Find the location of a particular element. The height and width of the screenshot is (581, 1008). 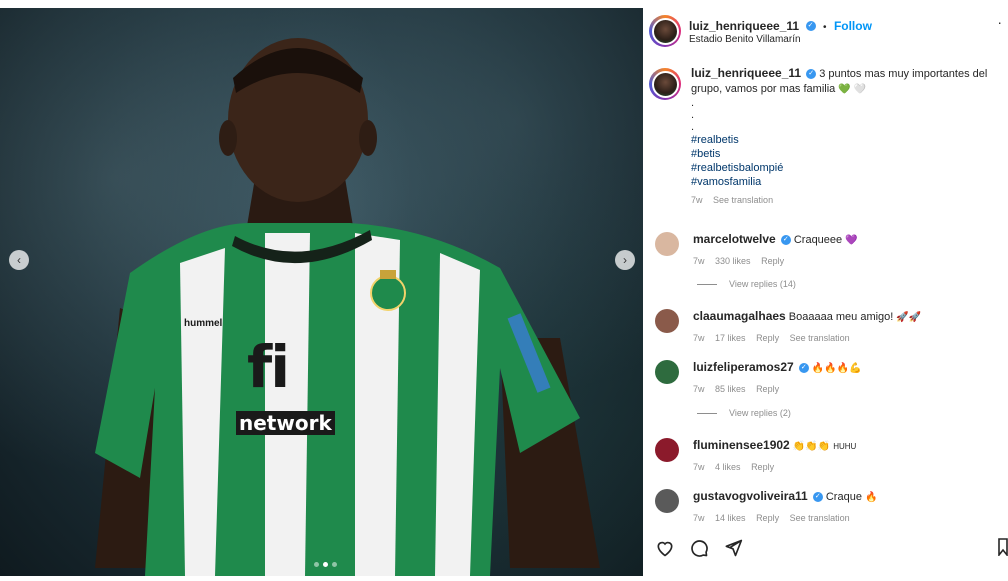

heart-icon is located at coordinates (665, 548).